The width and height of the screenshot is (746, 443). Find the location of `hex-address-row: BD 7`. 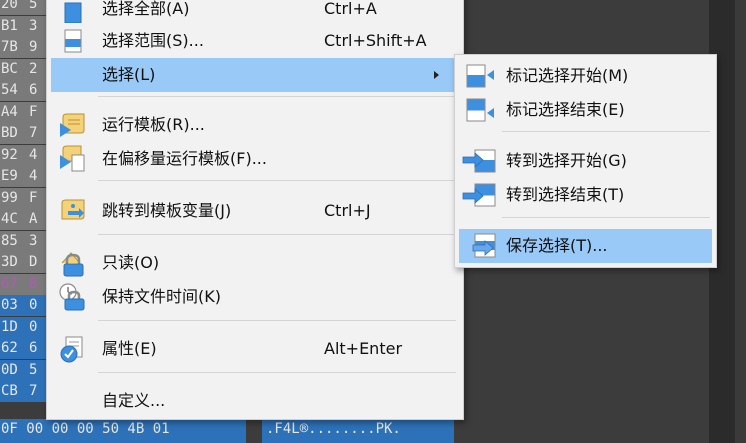

hex-address-row: BD 7 is located at coordinates (24, 133).